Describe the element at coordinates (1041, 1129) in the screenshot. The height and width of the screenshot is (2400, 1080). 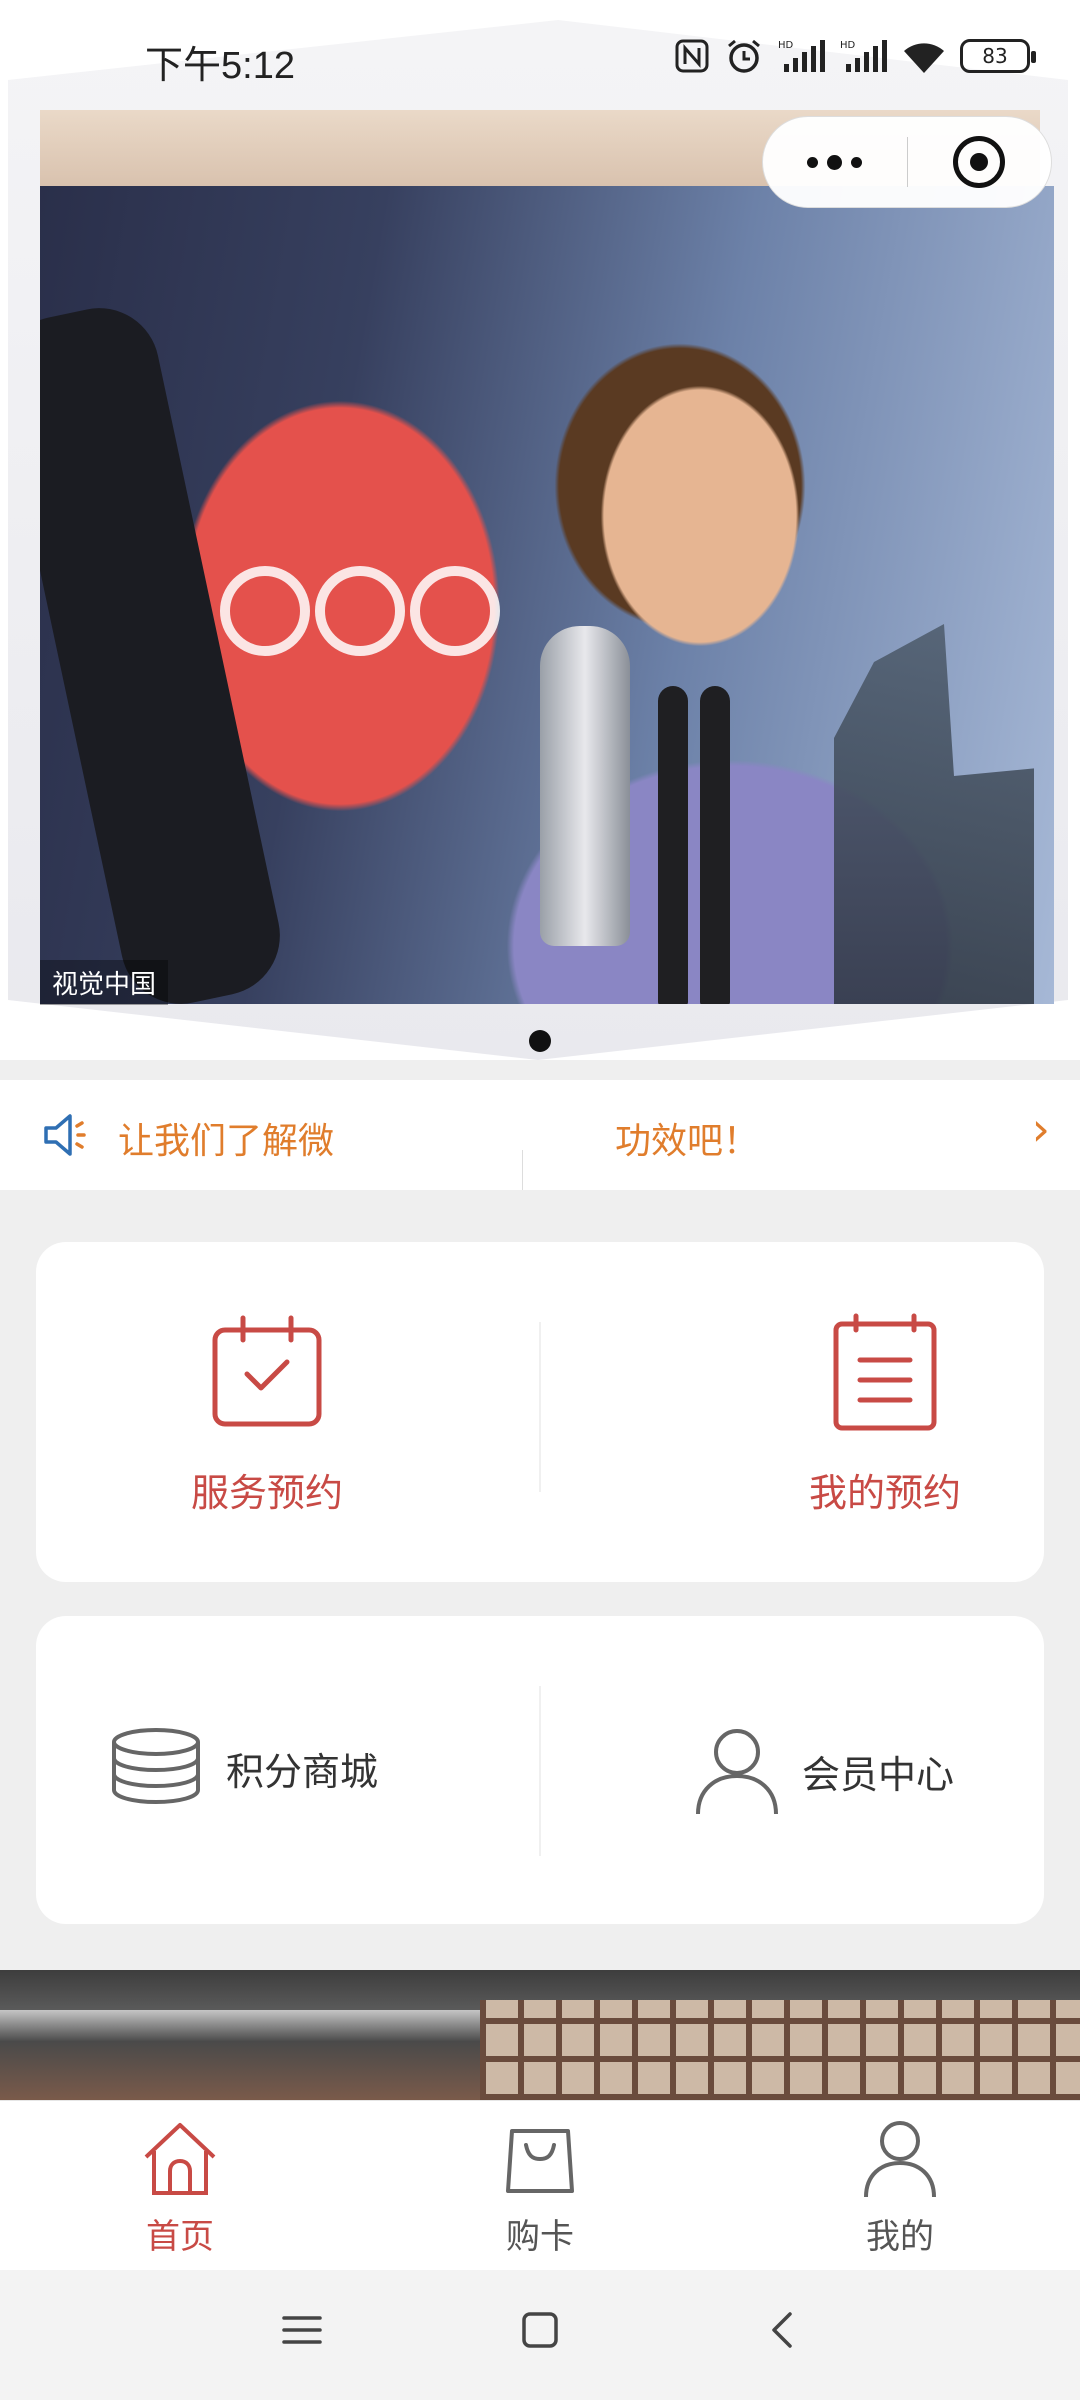
I see `chevron-right-icon: ›` at that location.